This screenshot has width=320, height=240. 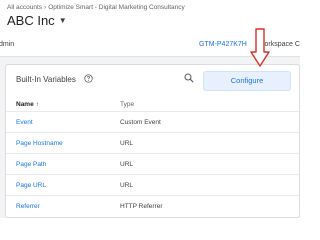 What do you see at coordinates (140, 122) in the screenshot?
I see `variable-type: Custom Event` at bounding box center [140, 122].